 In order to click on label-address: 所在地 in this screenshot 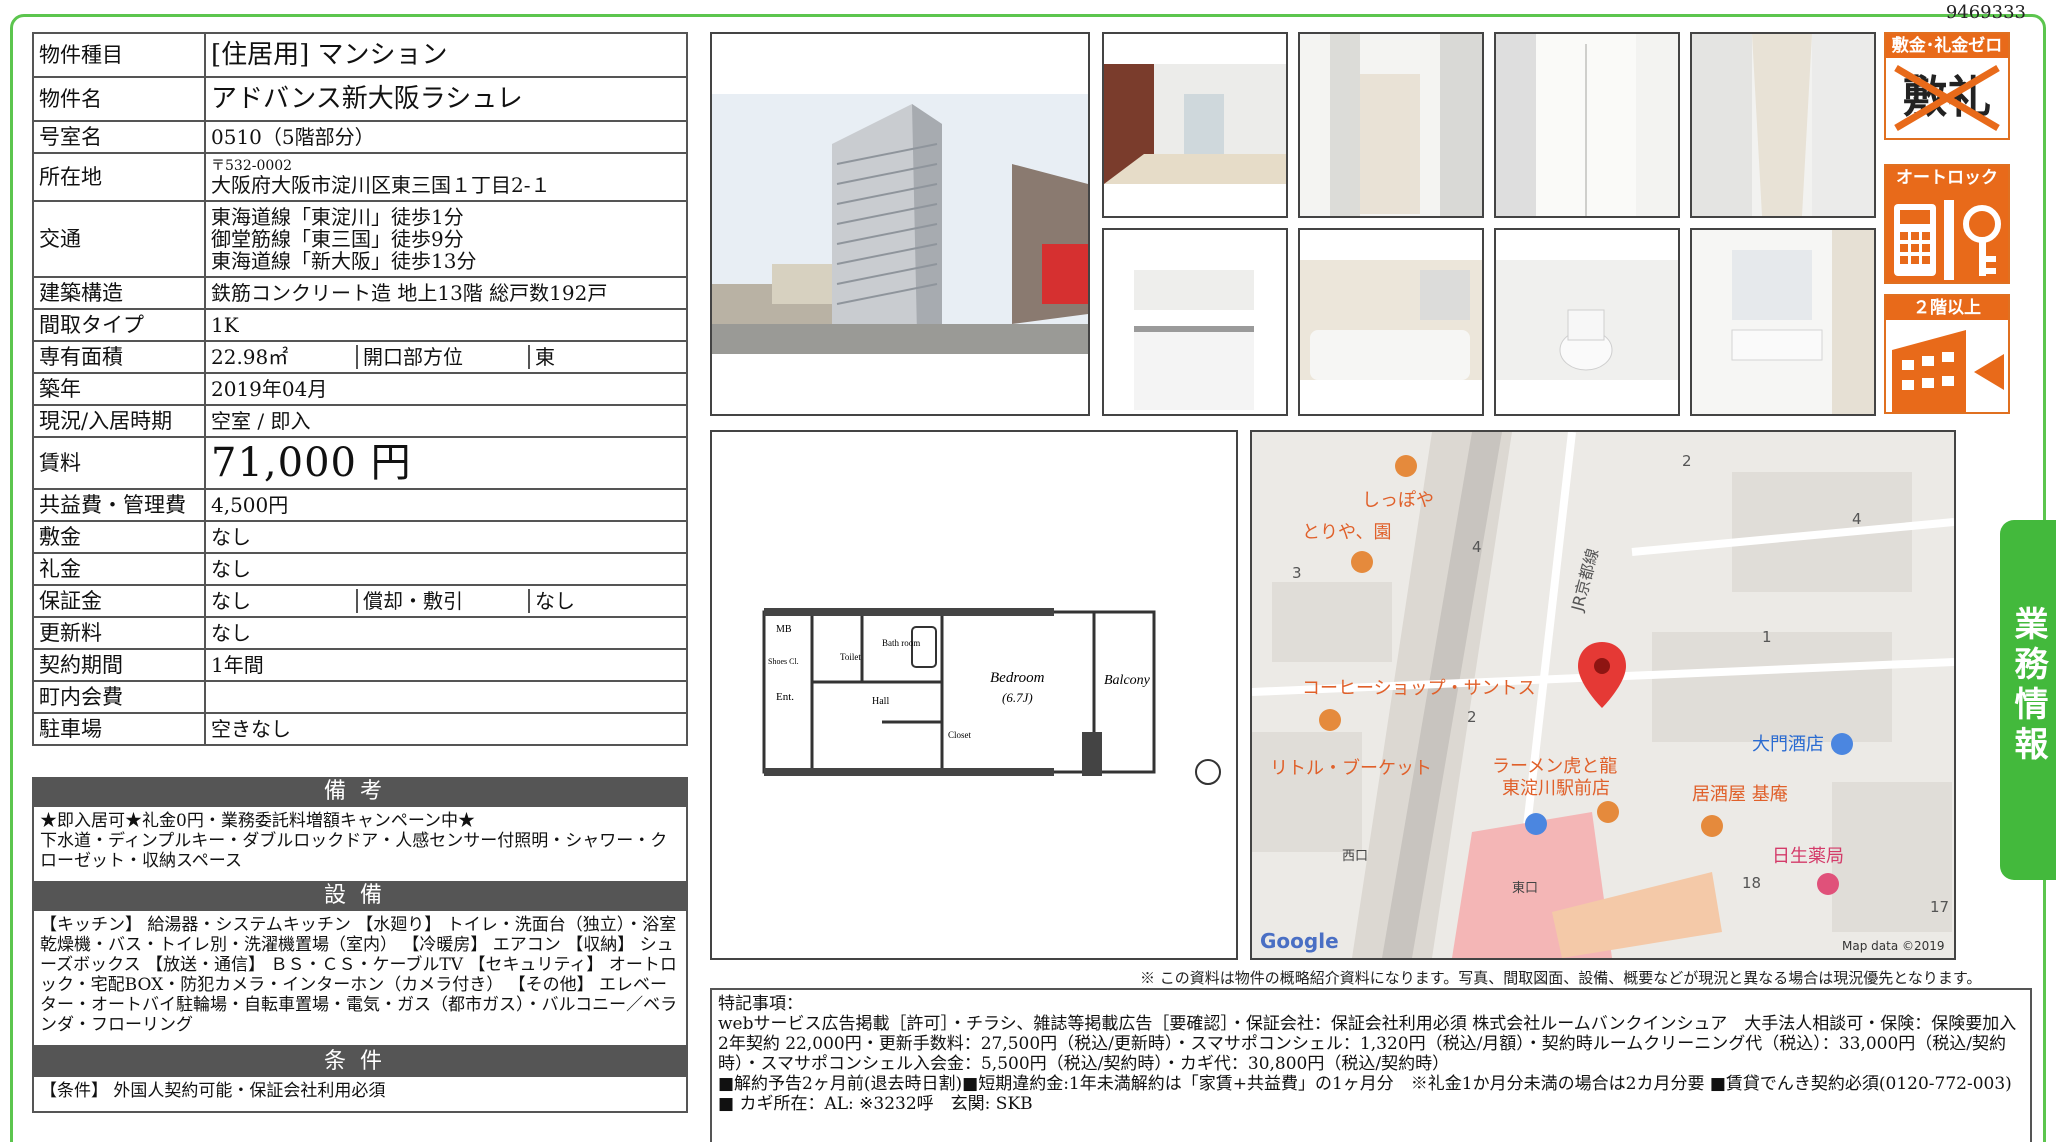, I will do `click(119, 177)`.